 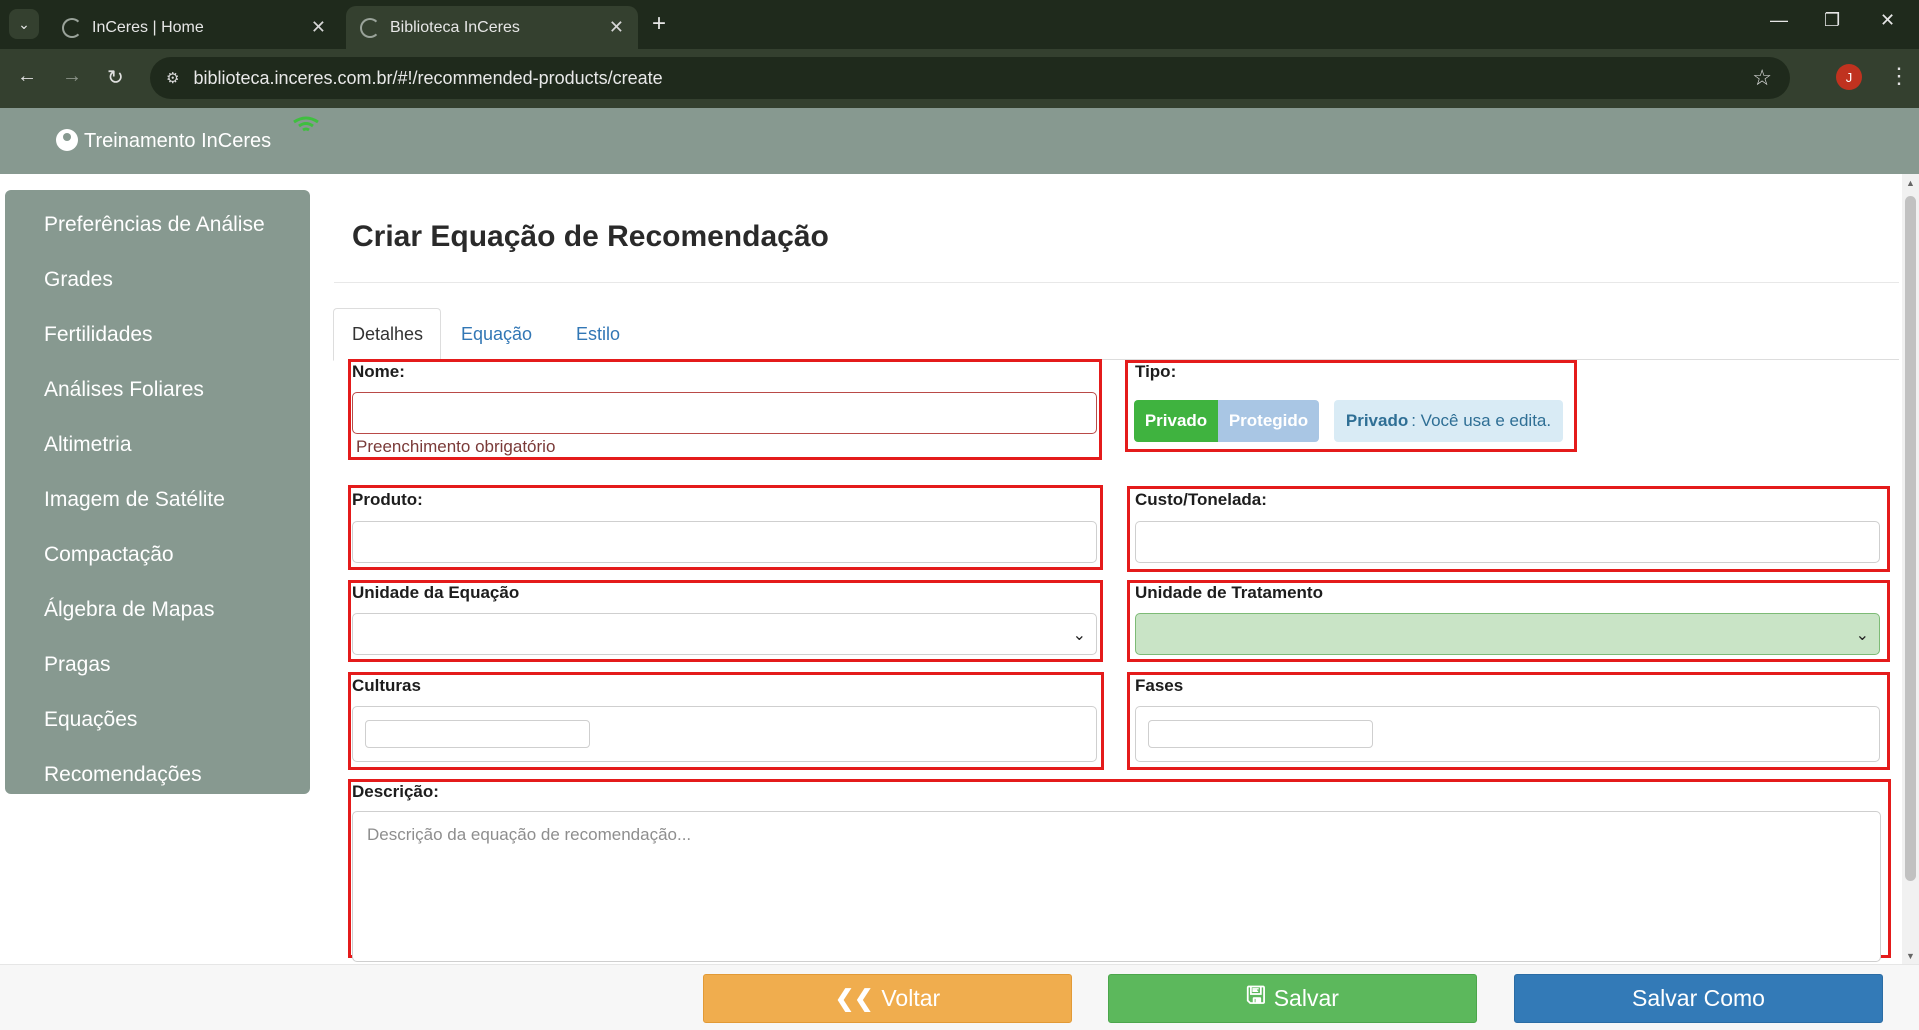 What do you see at coordinates (1779, 20) in the screenshot?
I see `minimize-icon: —` at bounding box center [1779, 20].